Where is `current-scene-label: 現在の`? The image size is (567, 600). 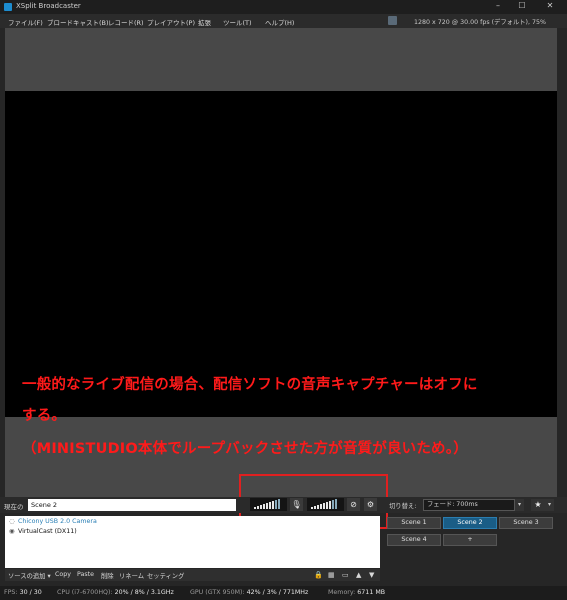 current-scene-label: 現在の is located at coordinates (14, 507).